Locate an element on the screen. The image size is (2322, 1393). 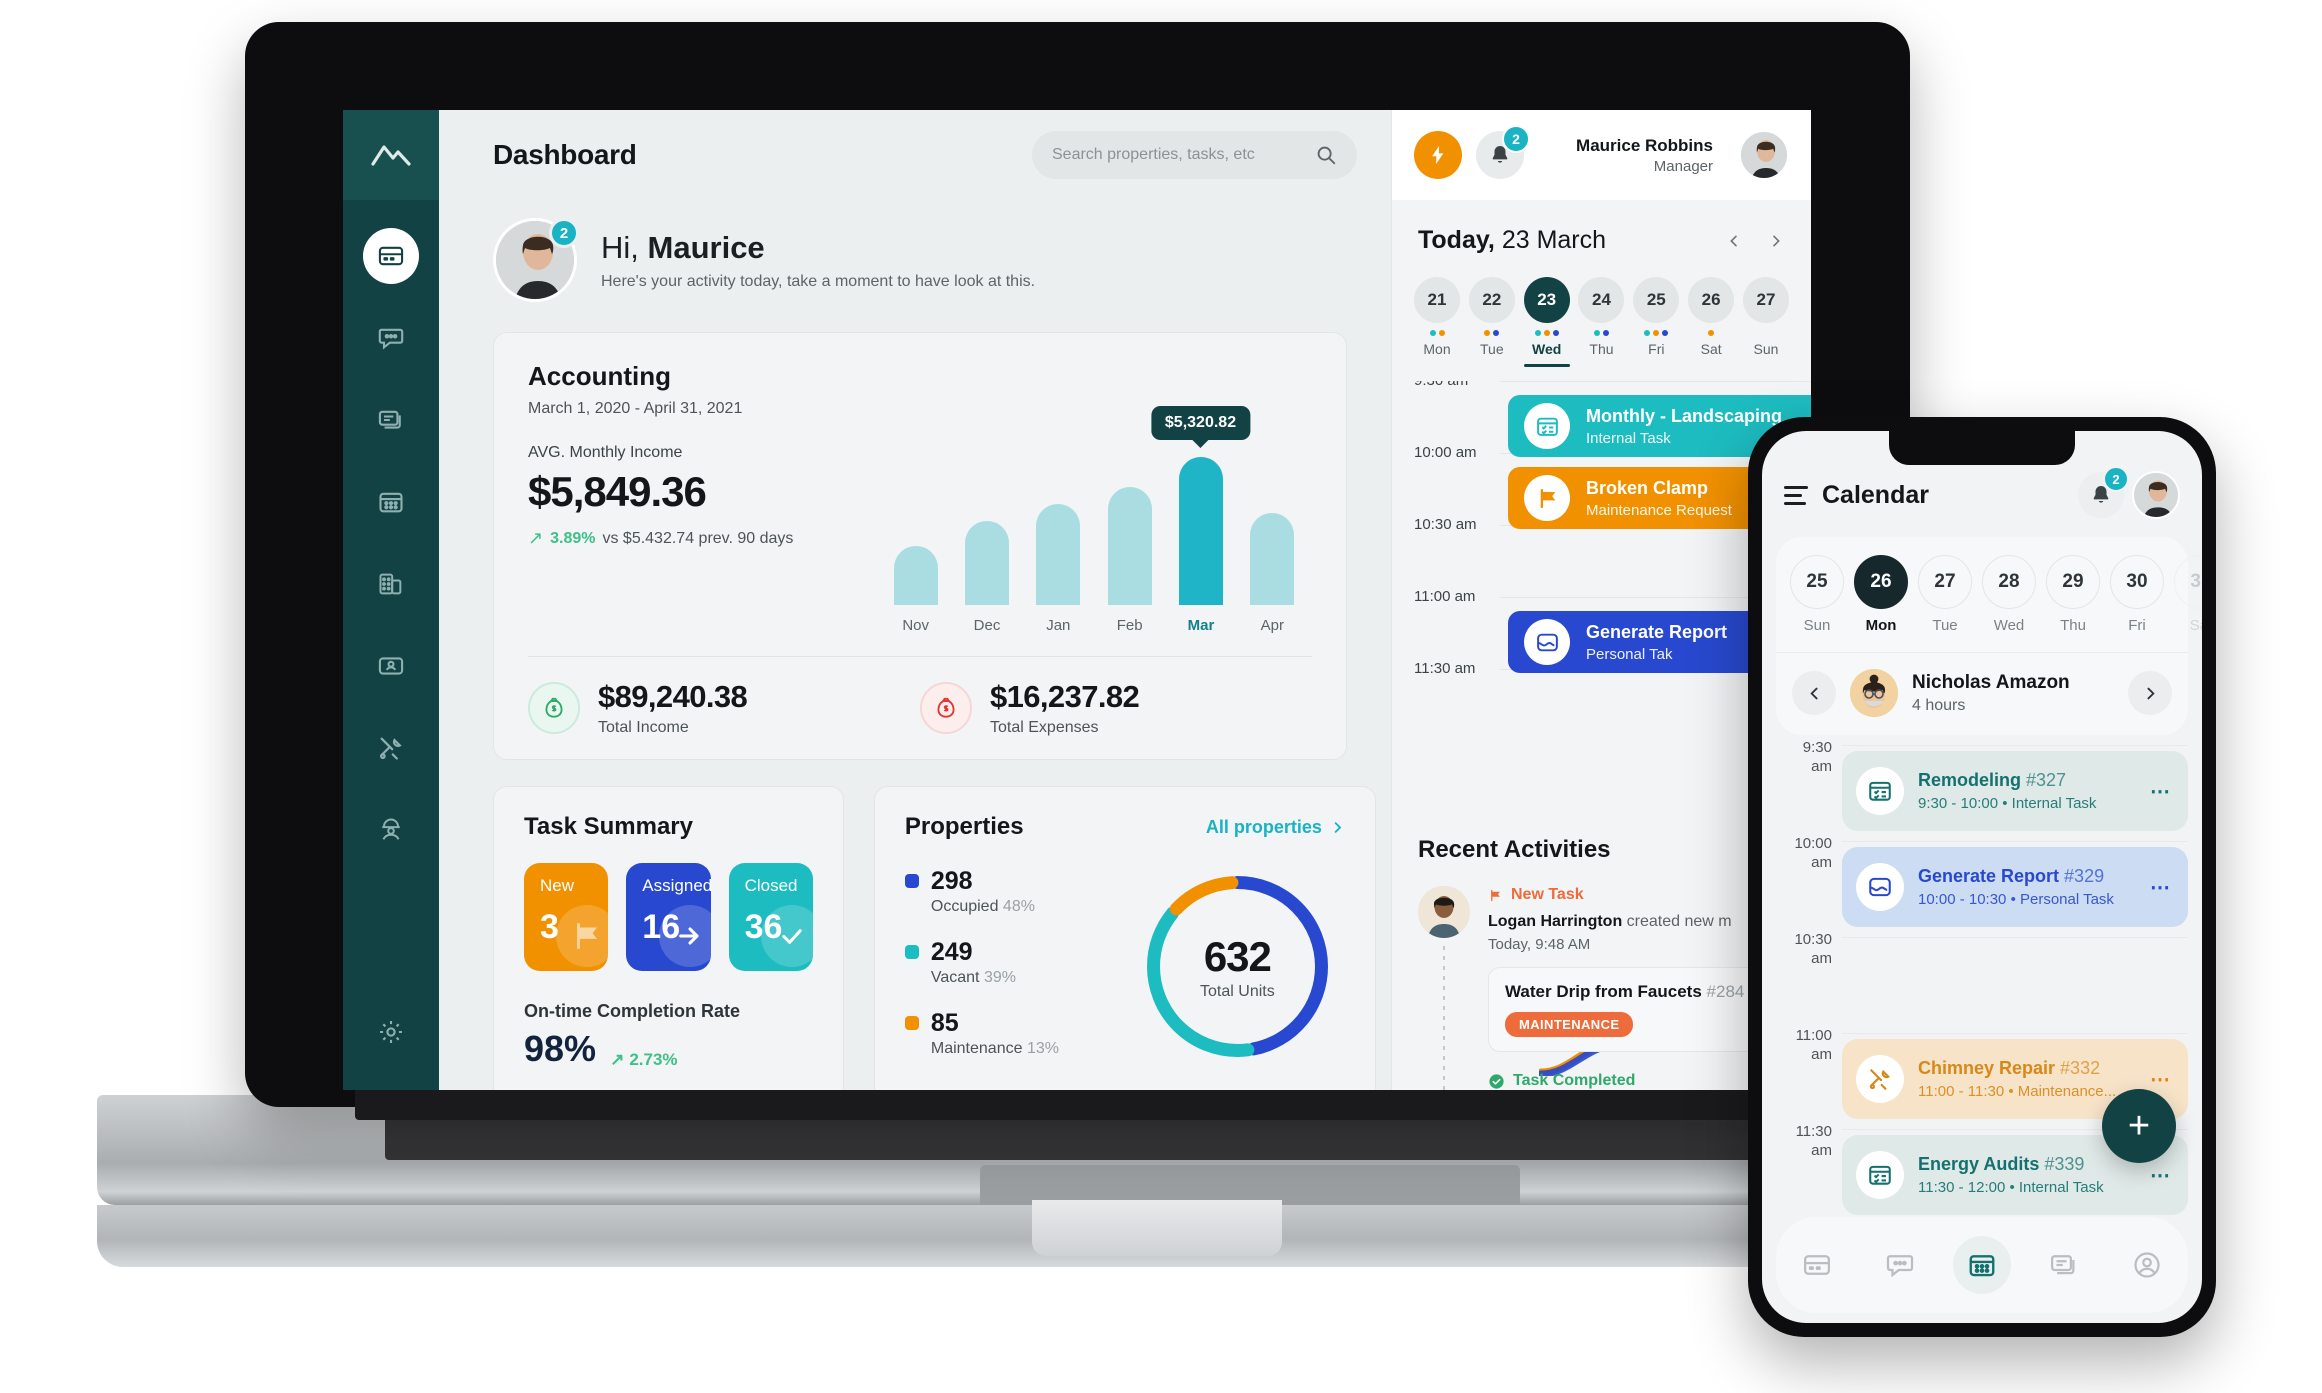
sidebar-item-vendors is located at coordinates (391, 830).